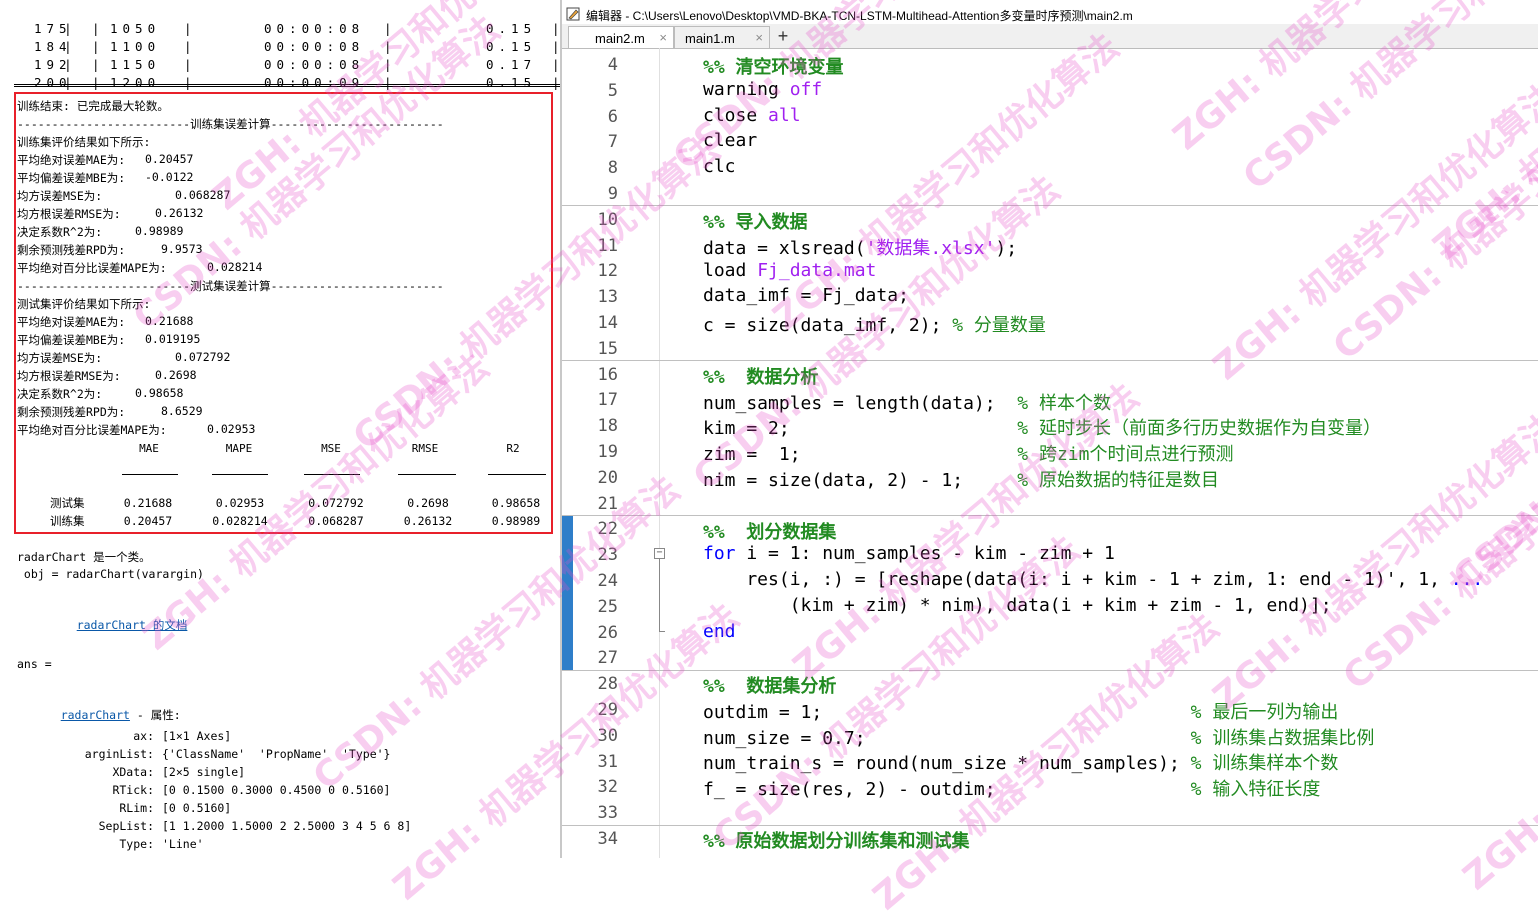 The height and width of the screenshot is (920, 1538). Describe the element at coordinates (110, 574) in the screenshot. I see `constructor-signature: obj = radarChart(varargin)` at that location.